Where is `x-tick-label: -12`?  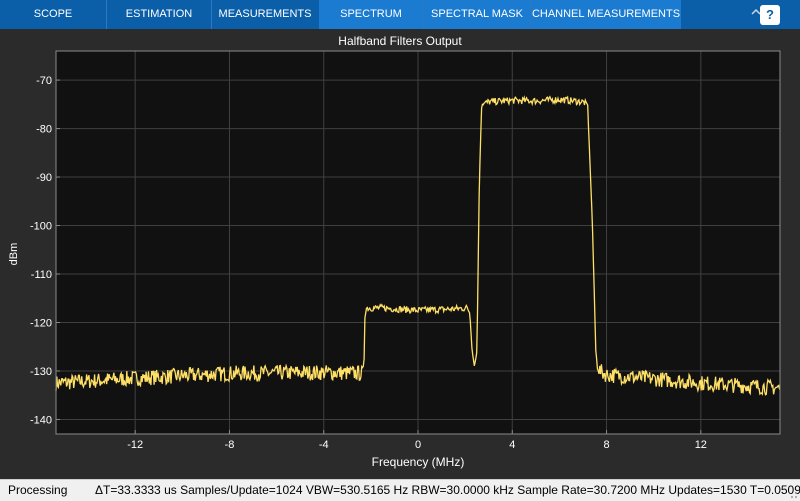
x-tick-label: -12 is located at coordinates (135, 445).